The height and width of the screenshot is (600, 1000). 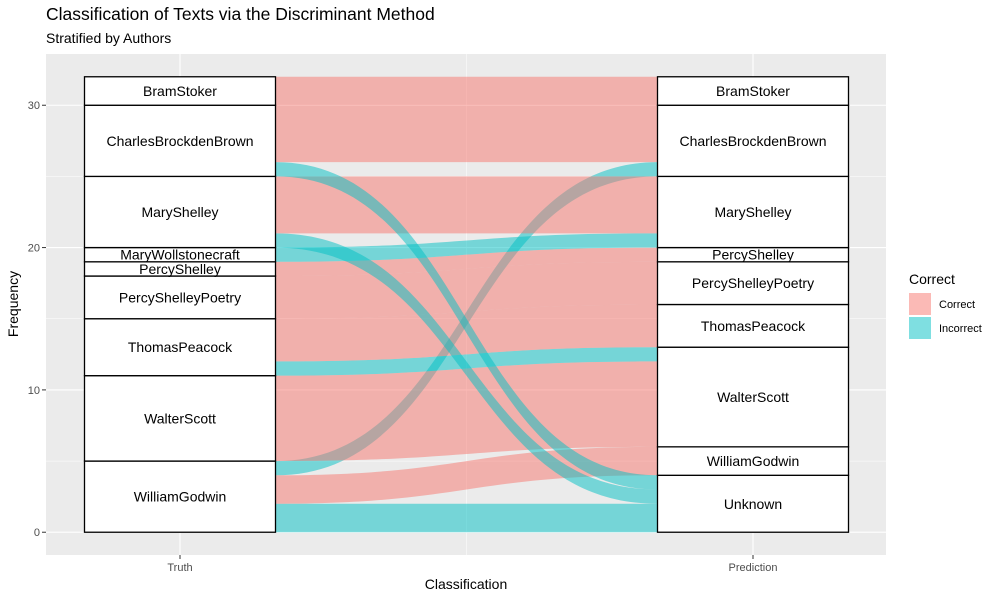 I want to click on truth-stratum-label: ThomasPeacock, so click(x=180, y=347).